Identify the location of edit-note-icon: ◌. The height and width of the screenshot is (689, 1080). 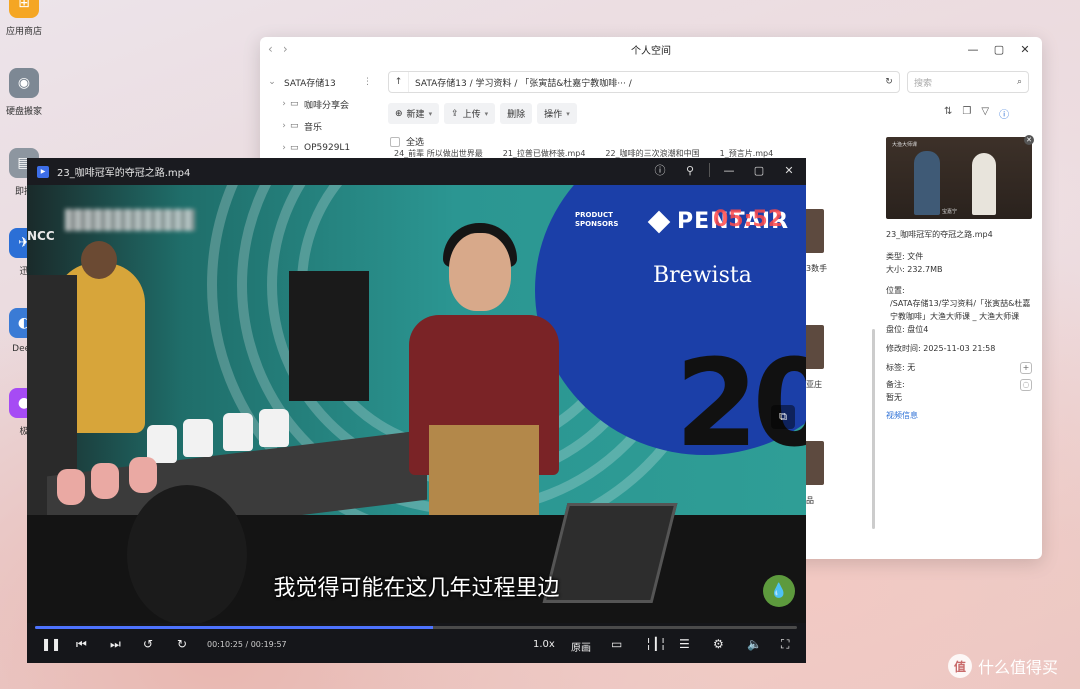
(1026, 384).